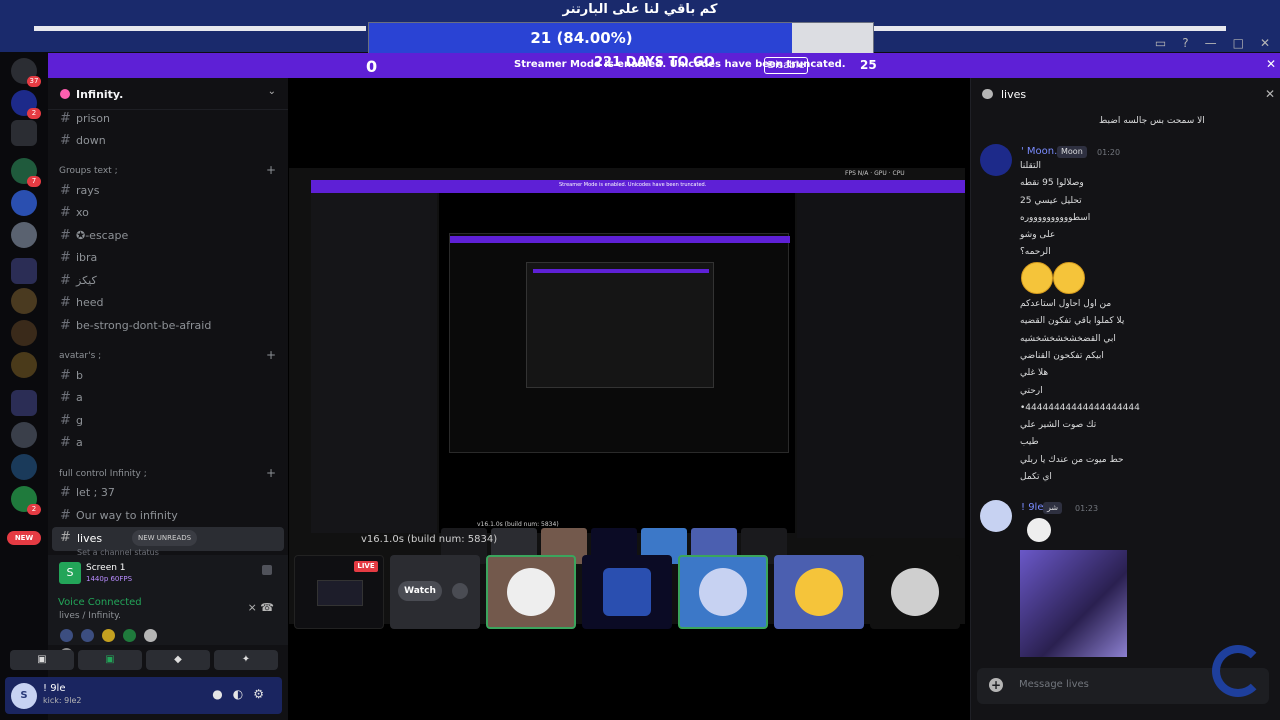 This screenshot has height=720, width=1280. What do you see at coordinates (26, 172) in the screenshot?
I see `server-icon: 7` at bounding box center [26, 172].